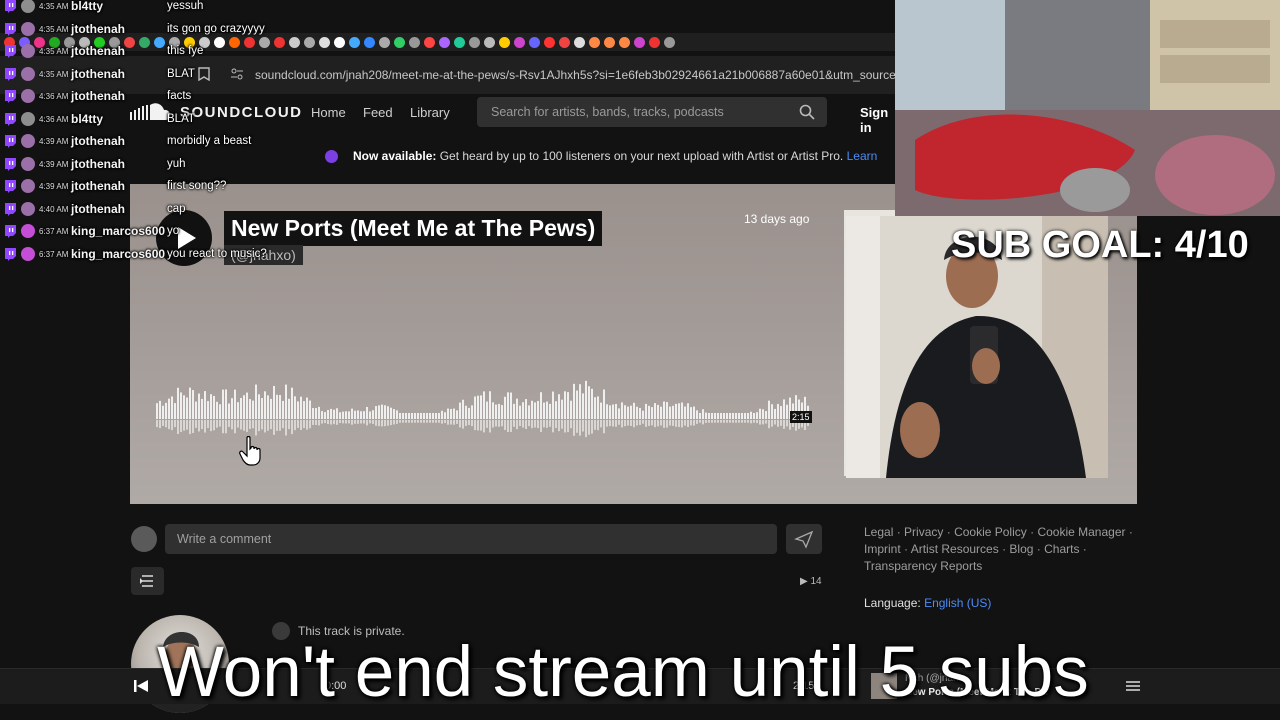  Describe the element at coordinates (147, 581) in the screenshot. I see `add-to-queue-button` at that location.